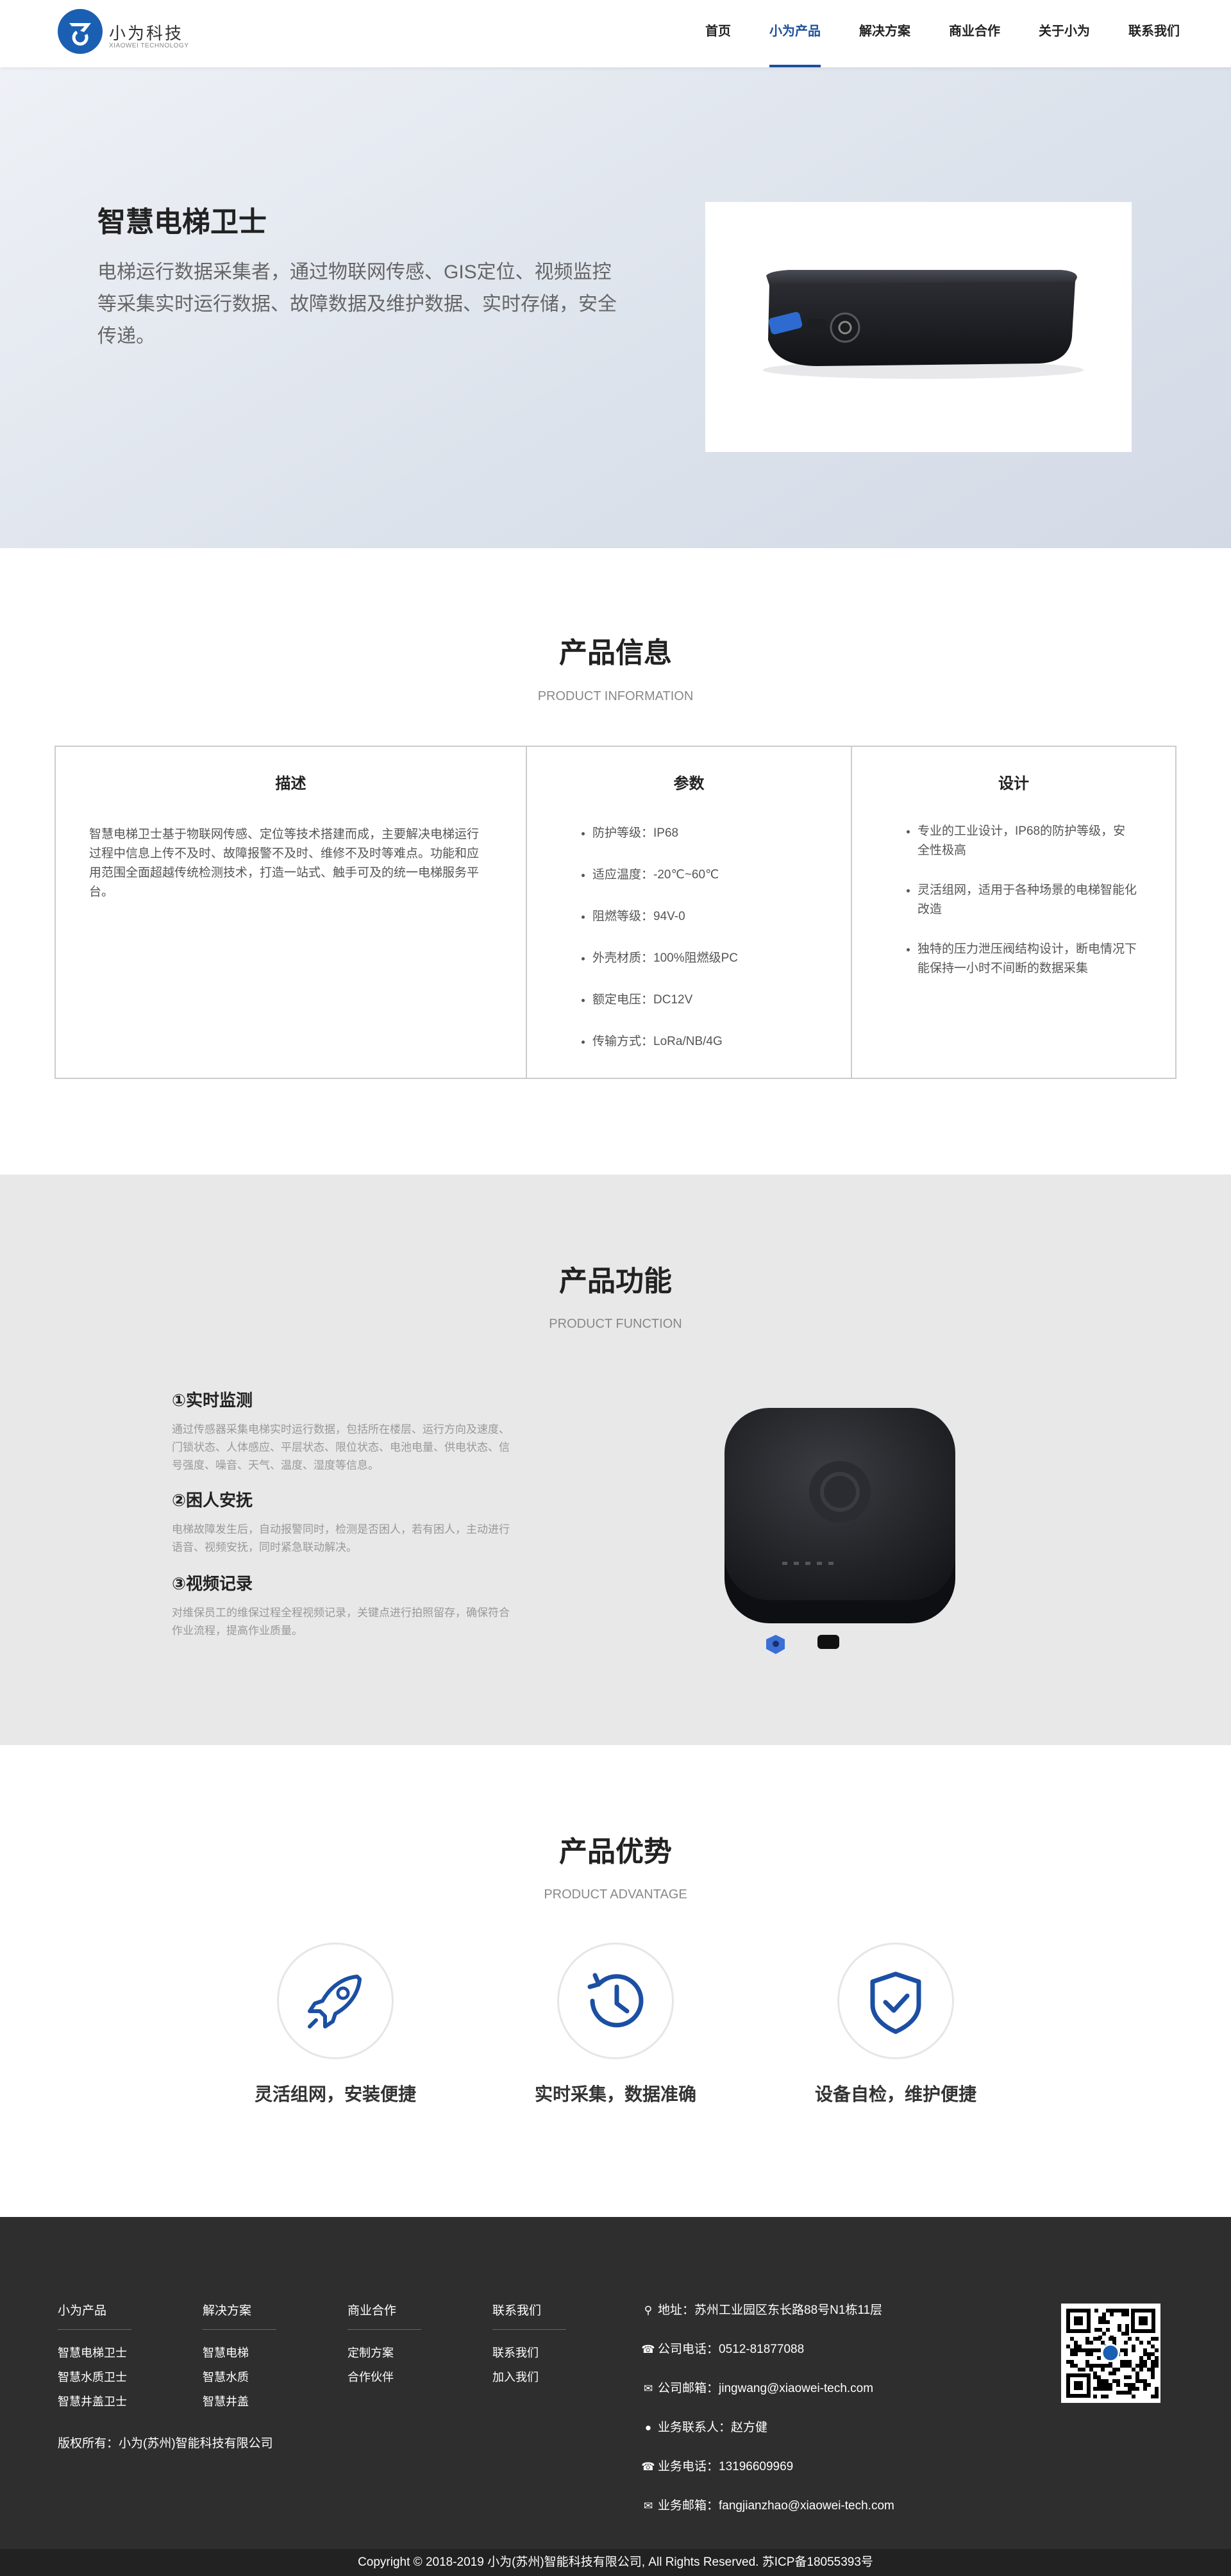  I want to click on function-section-subtitle: PRODUCT FUNCTION, so click(615, 1324).